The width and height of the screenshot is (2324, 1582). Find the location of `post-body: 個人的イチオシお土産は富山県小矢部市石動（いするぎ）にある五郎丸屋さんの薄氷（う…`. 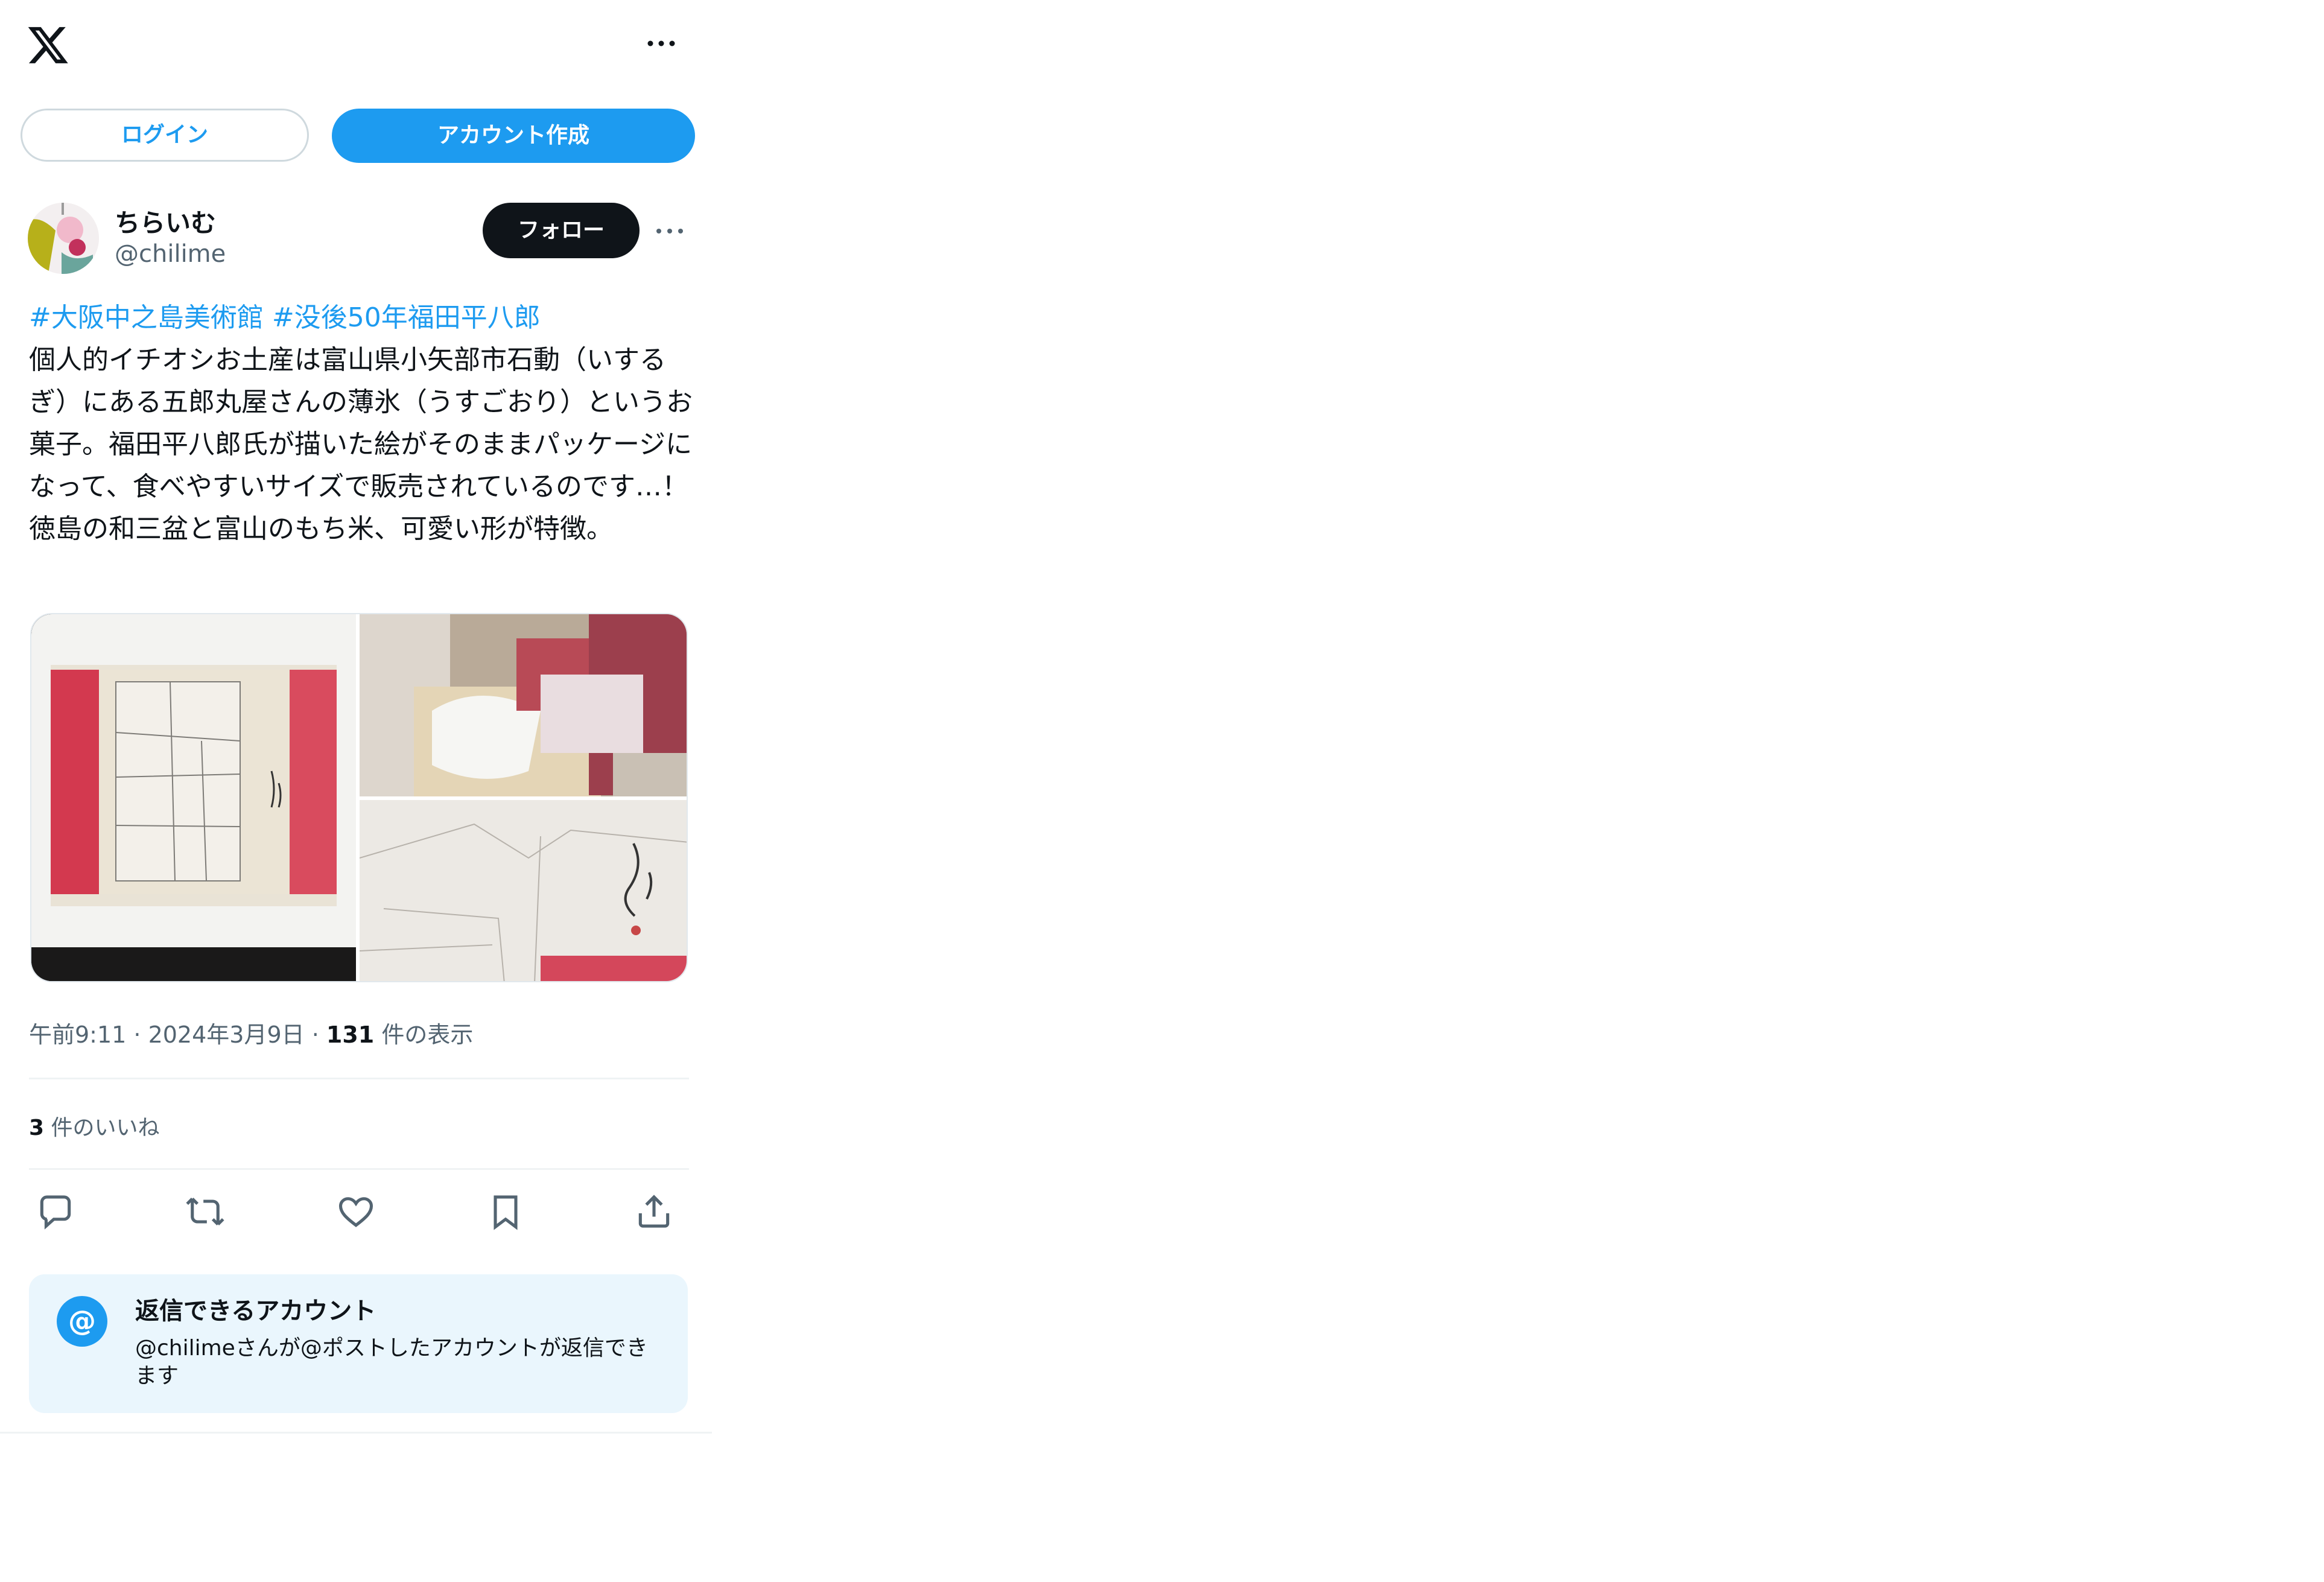

post-body: 個人的イチオシお土産は富山県小矢部市石動（いするぎ）にある五郎丸屋さんの薄氷（う… is located at coordinates (361, 444).